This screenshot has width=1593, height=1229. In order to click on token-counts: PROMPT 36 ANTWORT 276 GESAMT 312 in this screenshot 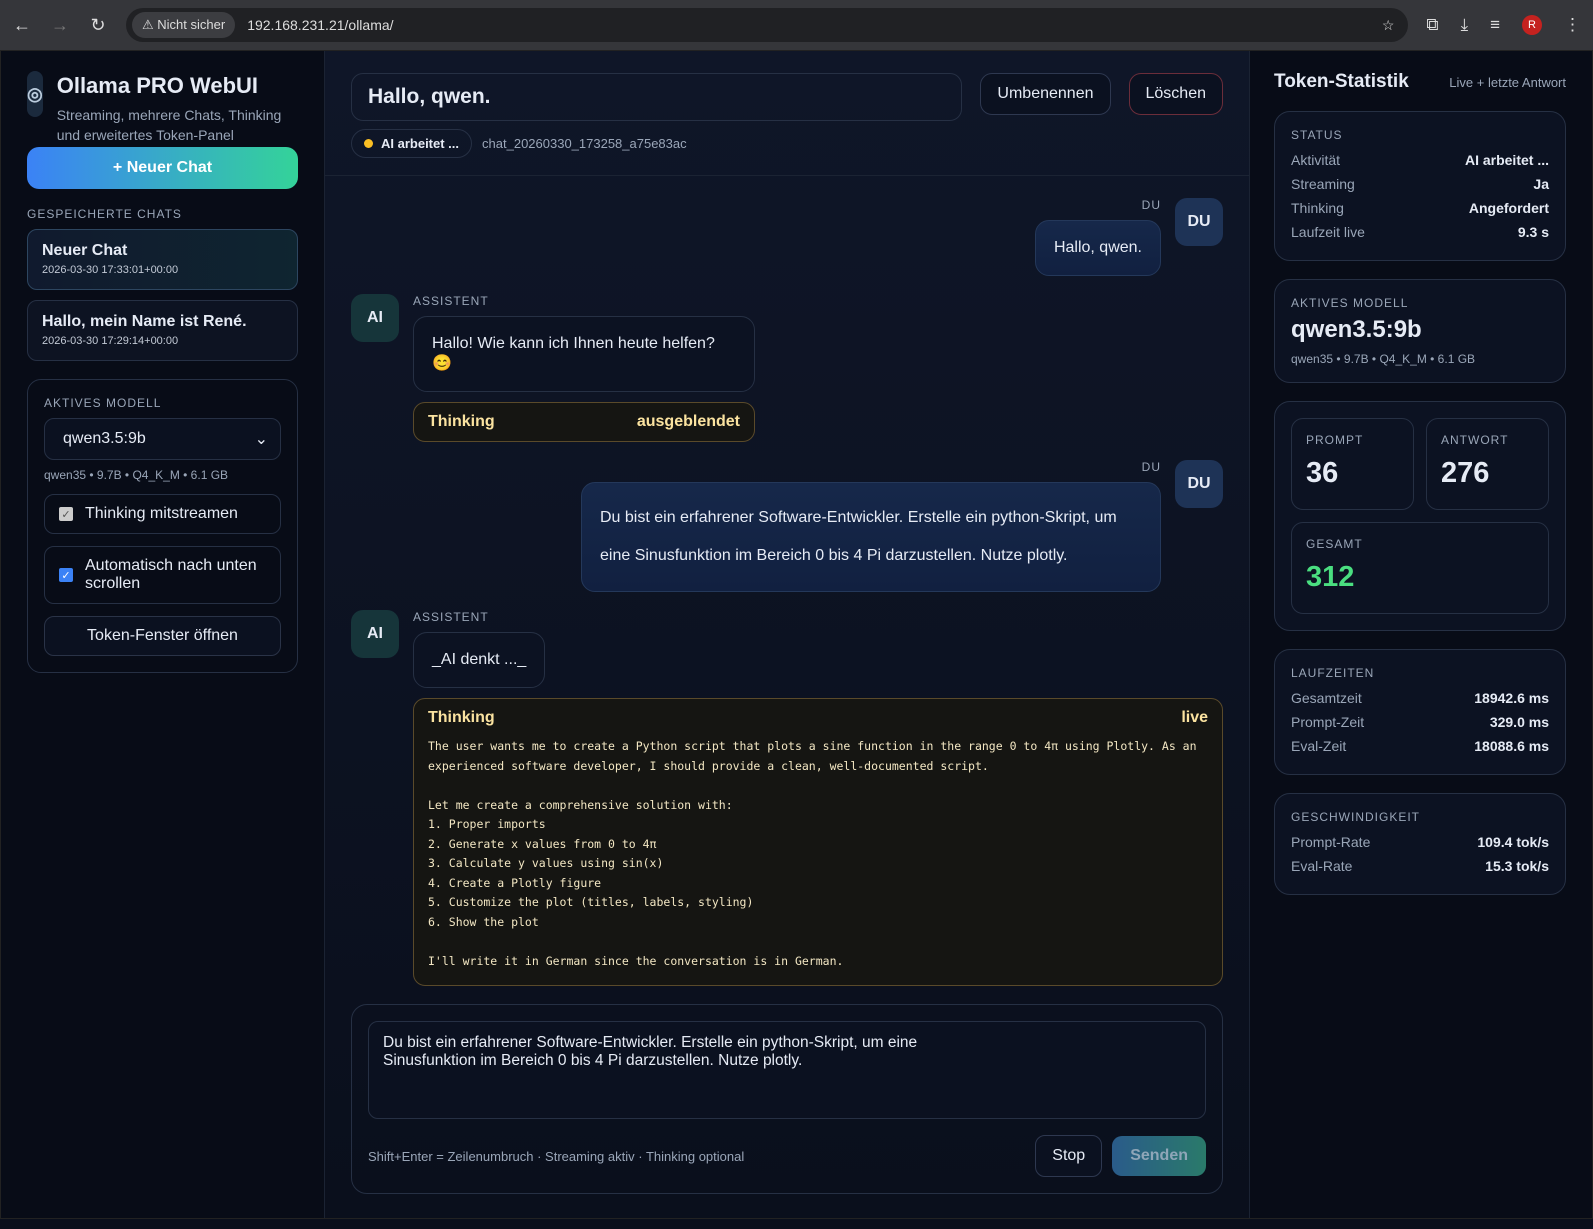, I will do `click(1420, 516)`.